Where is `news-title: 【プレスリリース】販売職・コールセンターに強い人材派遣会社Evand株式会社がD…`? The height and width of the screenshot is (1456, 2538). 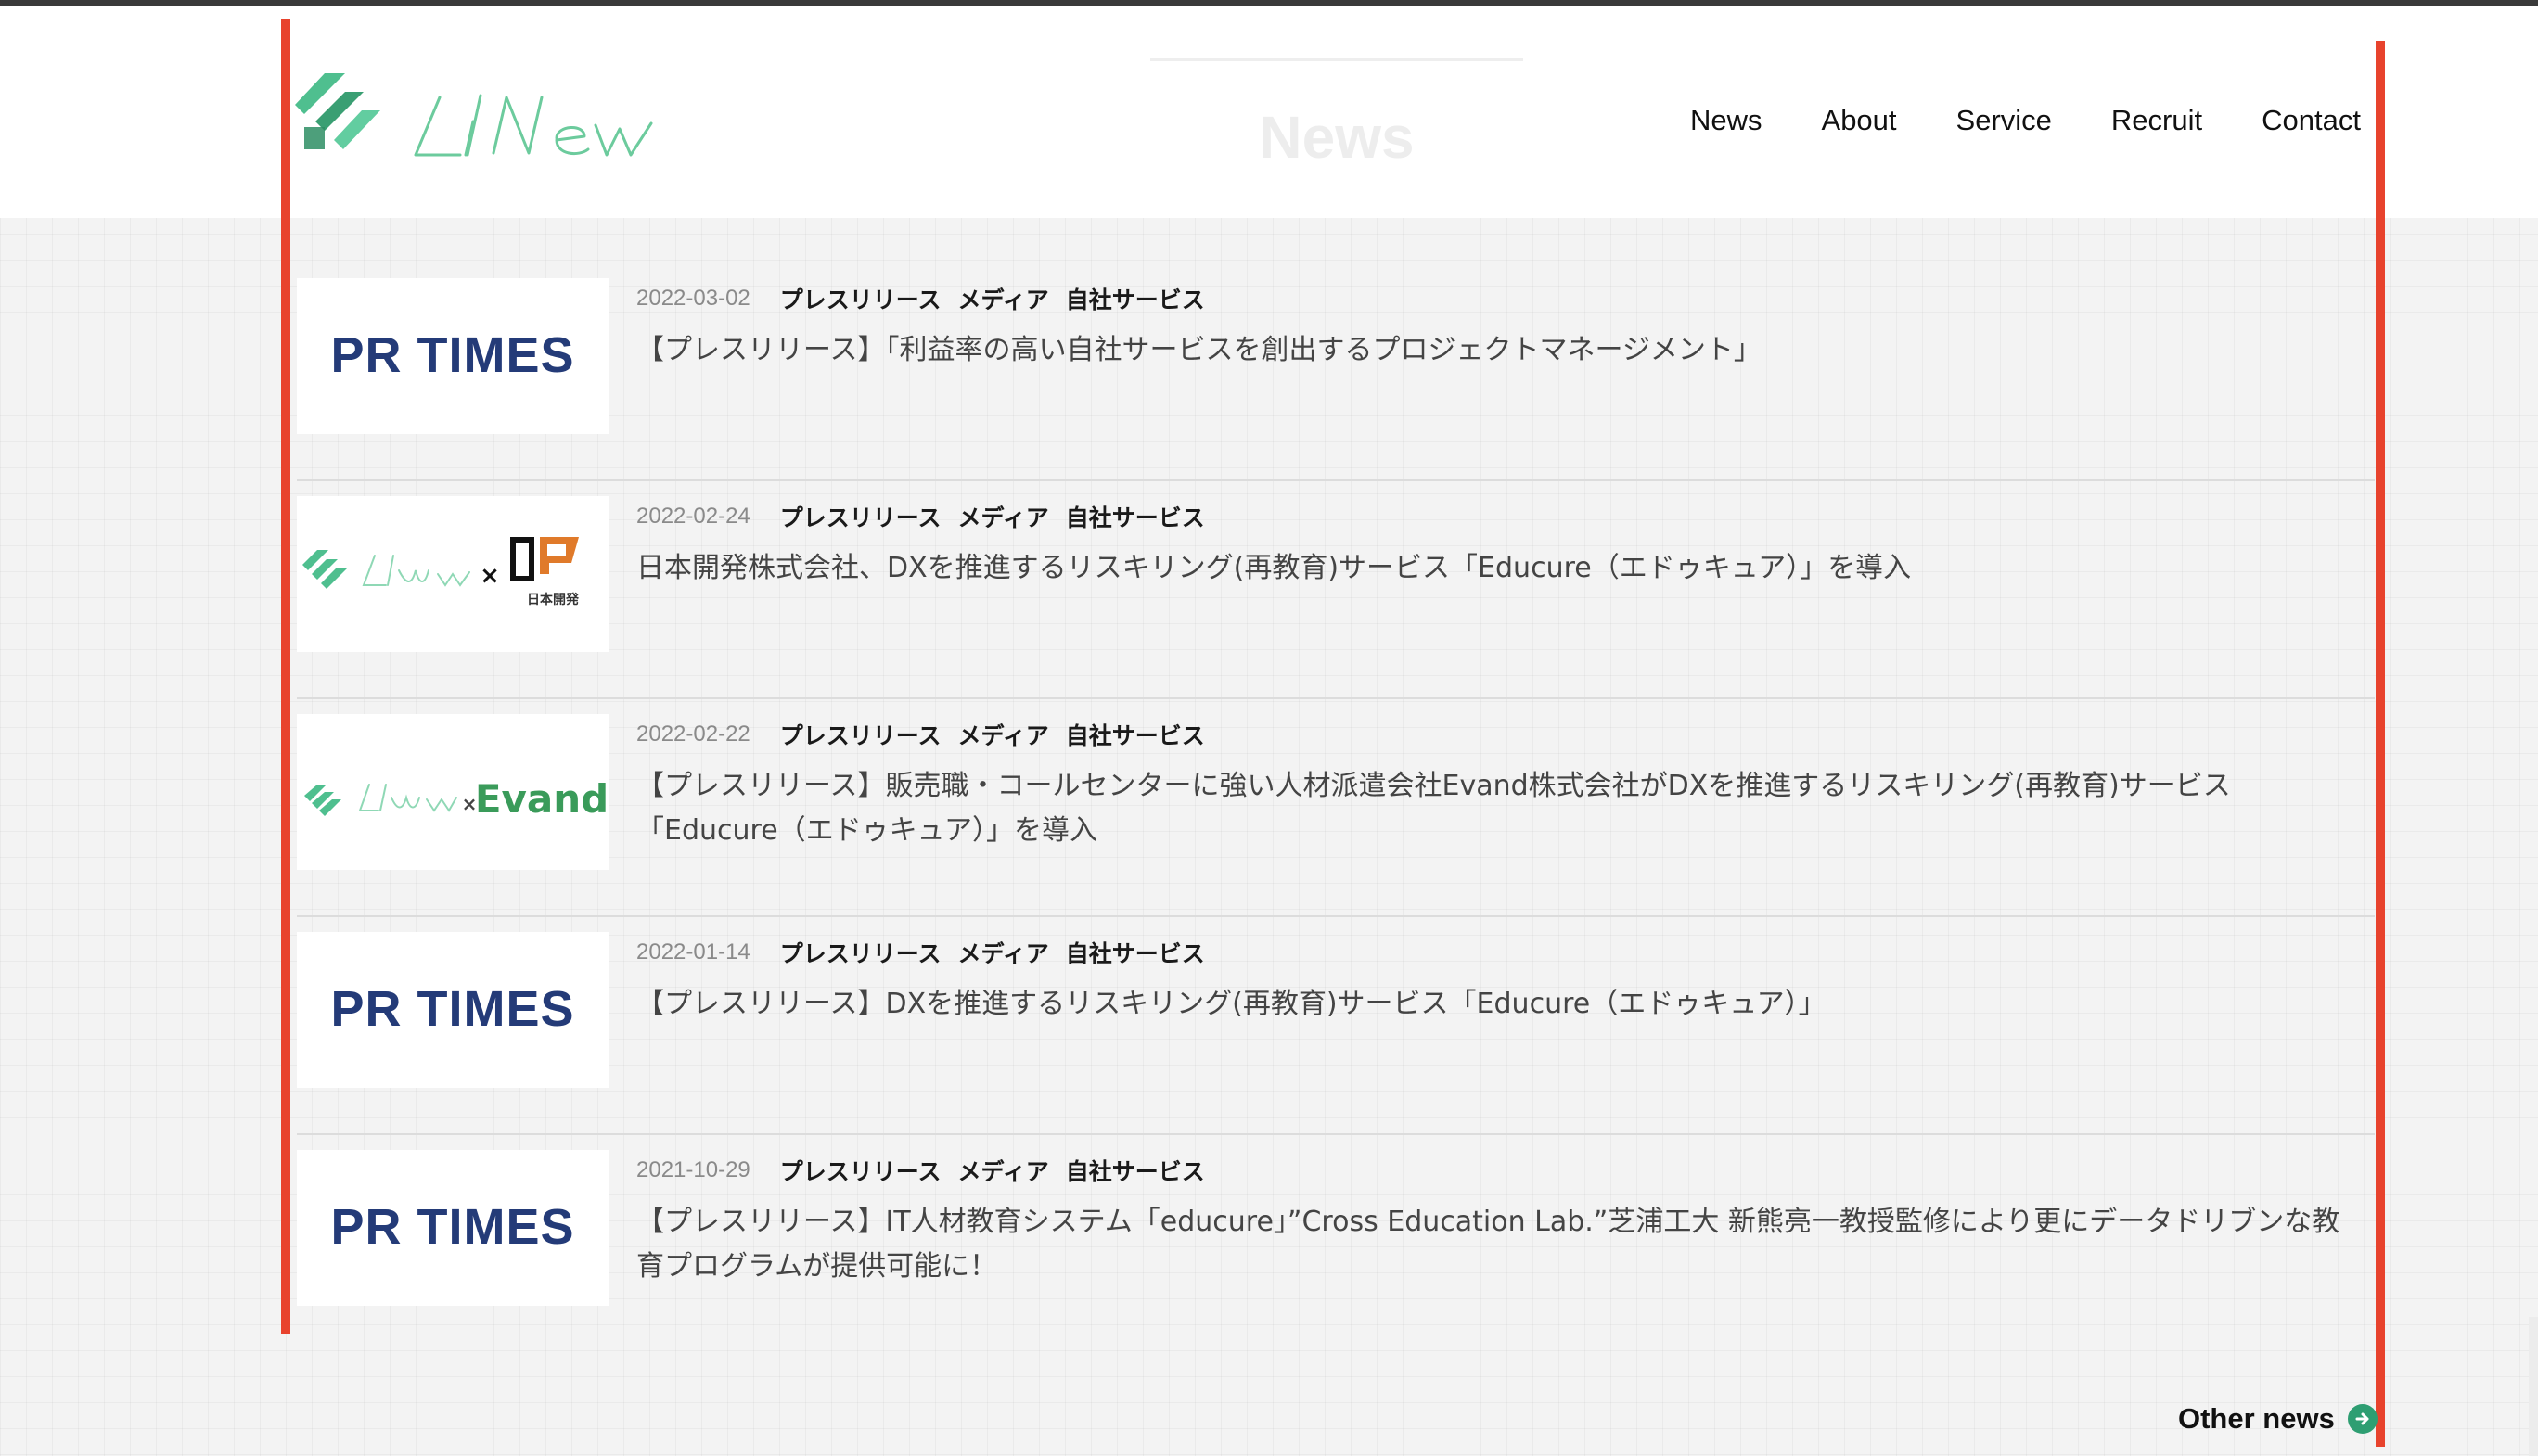 news-title: 【プレスリリース】販売職・コールセンターに強い人材派遣会社Evand株式会社がD… is located at coordinates (1499, 808).